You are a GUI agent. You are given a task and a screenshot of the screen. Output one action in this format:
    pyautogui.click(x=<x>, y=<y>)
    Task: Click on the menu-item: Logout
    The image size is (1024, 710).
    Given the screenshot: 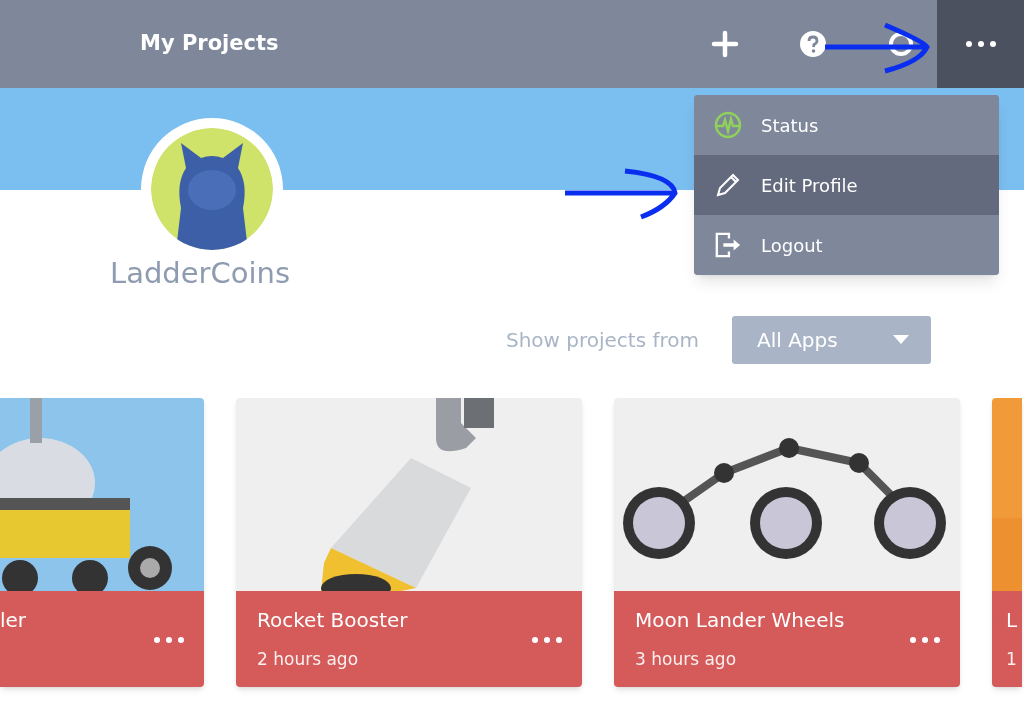 What is the action you would take?
    pyautogui.click(x=846, y=245)
    